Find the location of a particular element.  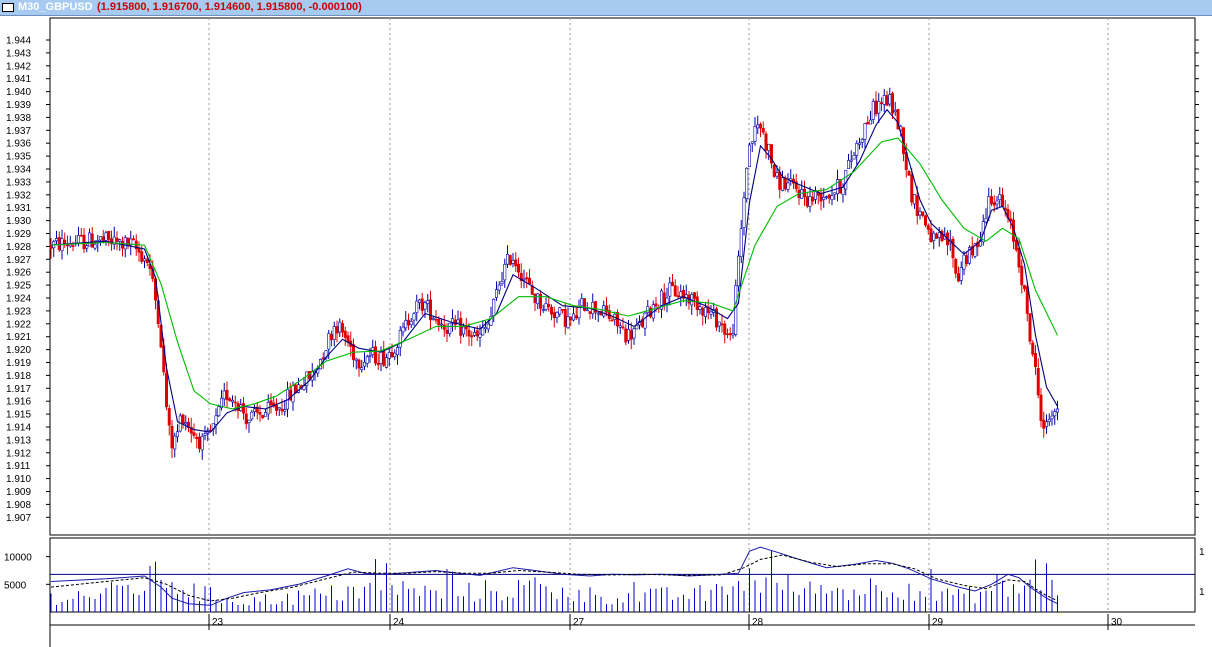

y-tick-label: 1.923 is located at coordinates (18, 311).